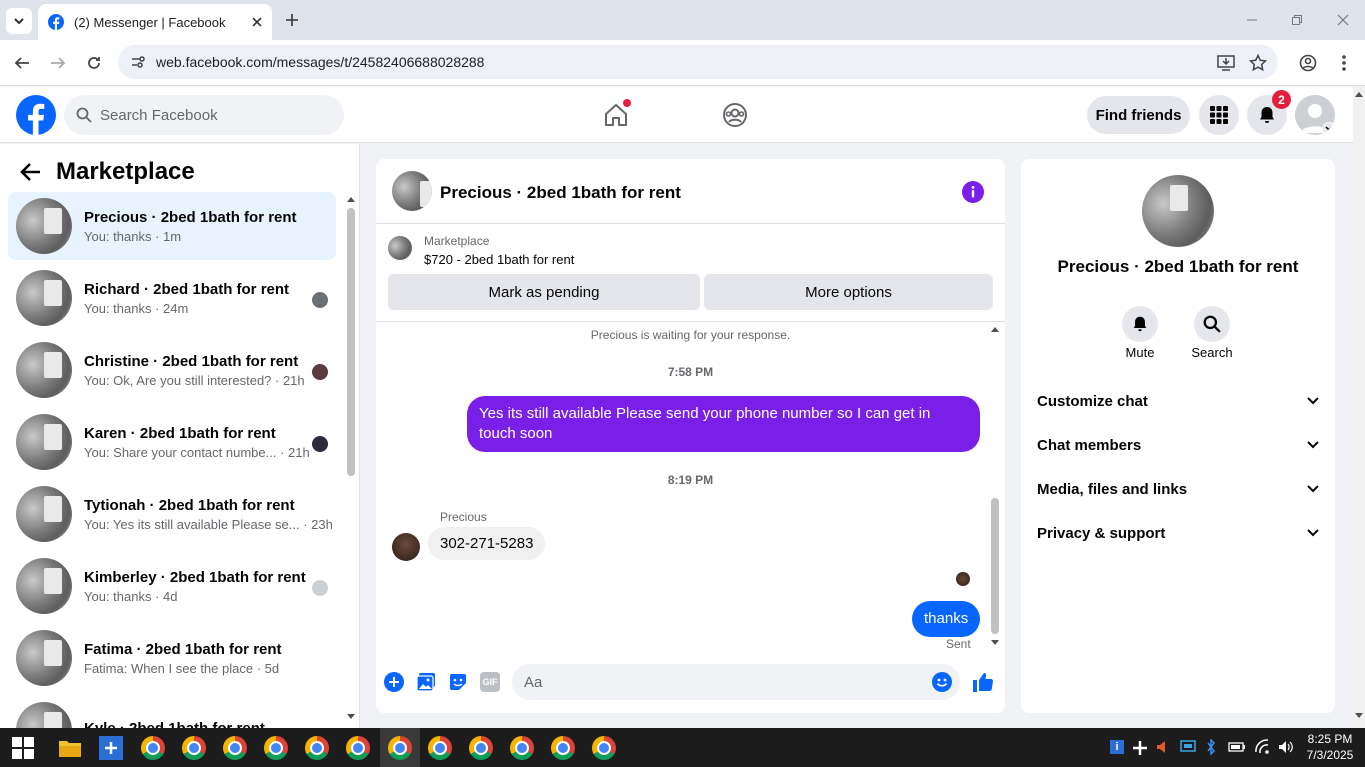  What do you see at coordinates (1359, 407) in the screenshot?
I see `page-scrollbar` at bounding box center [1359, 407].